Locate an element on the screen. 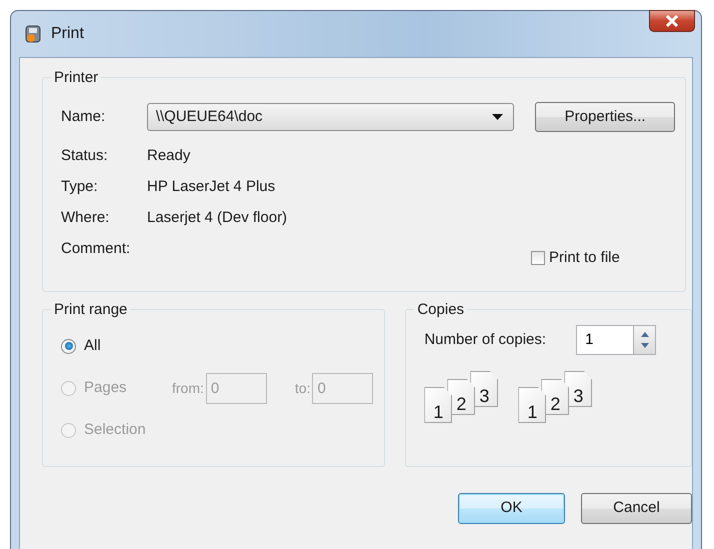  close-icon is located at coordinates (672, 21).